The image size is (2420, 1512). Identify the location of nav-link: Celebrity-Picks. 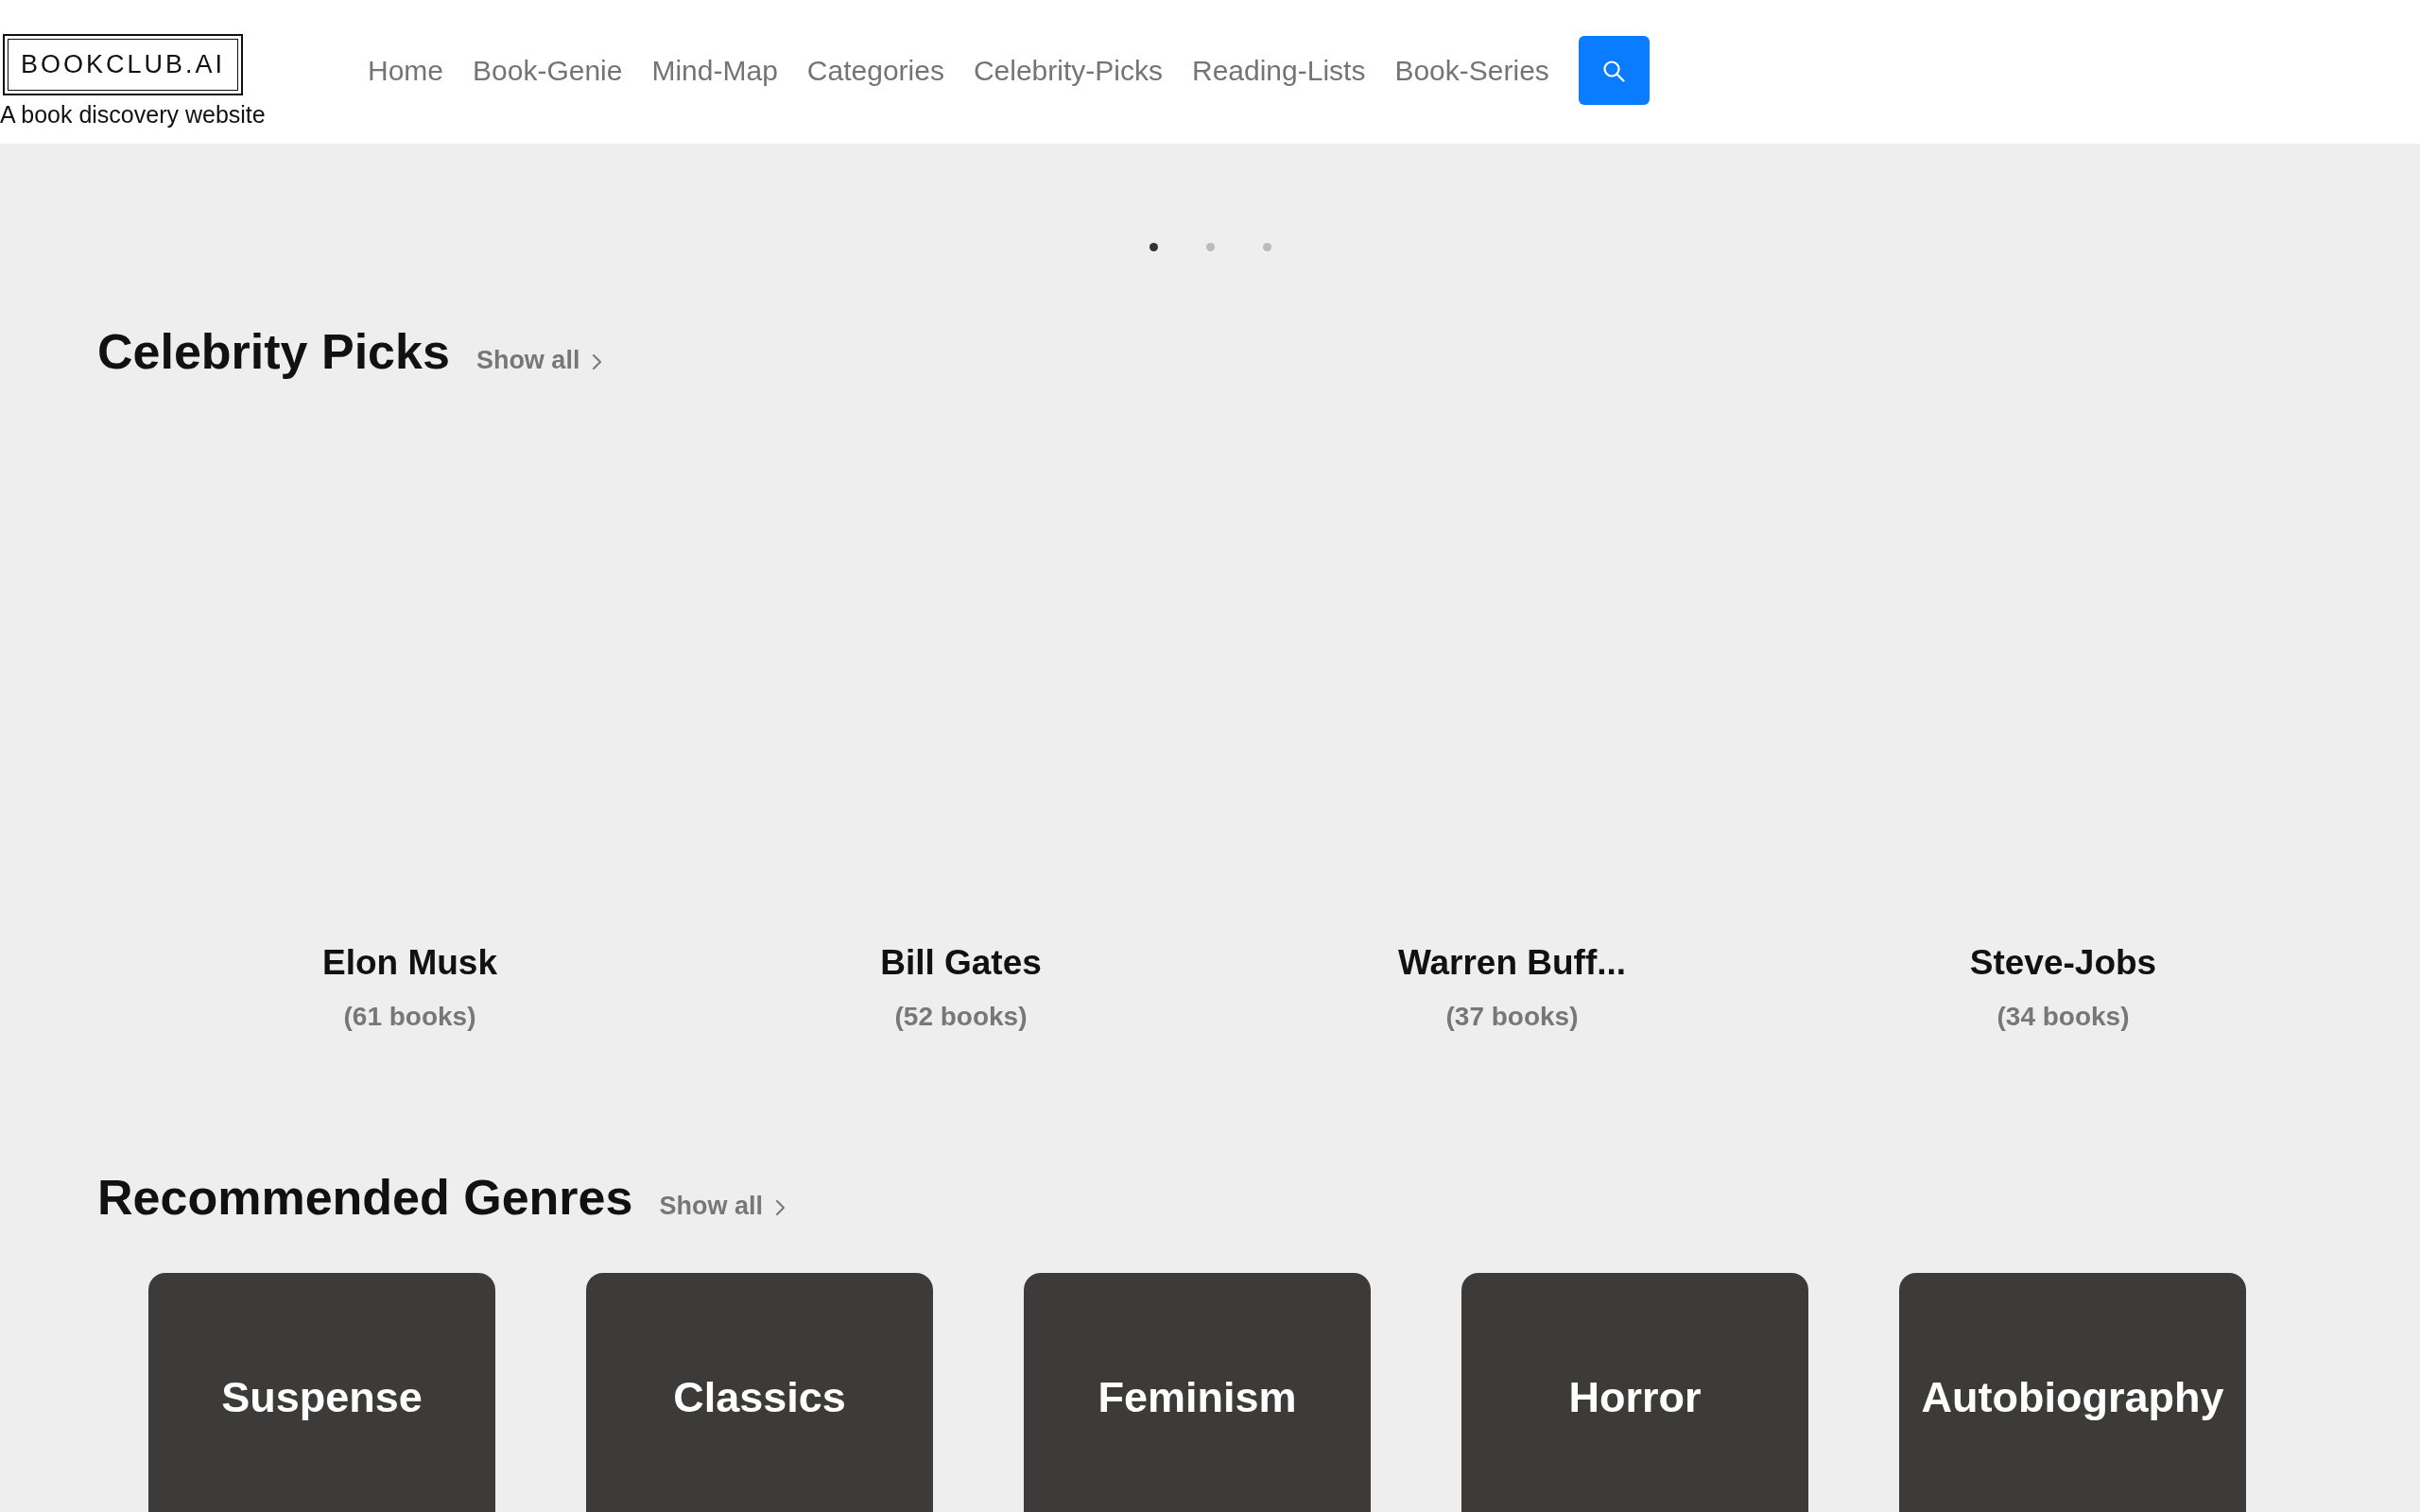
(1068, 70).